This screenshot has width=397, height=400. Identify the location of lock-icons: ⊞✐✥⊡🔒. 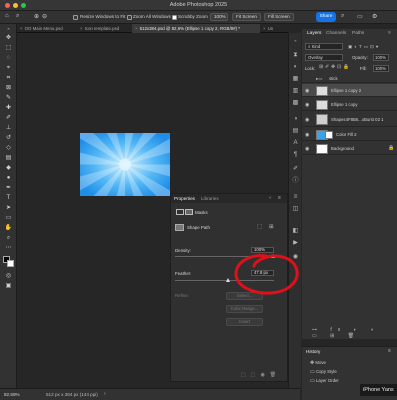
(335, 67).